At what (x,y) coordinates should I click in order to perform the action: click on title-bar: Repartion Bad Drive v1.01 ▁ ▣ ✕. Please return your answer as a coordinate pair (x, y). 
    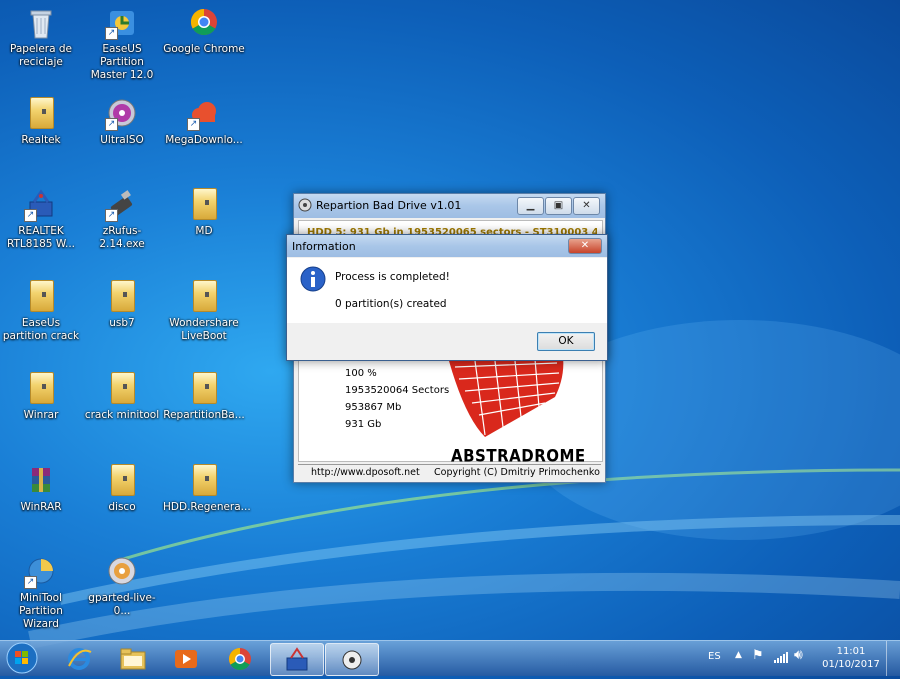
    Looking at the image, I should click on (449, 206).